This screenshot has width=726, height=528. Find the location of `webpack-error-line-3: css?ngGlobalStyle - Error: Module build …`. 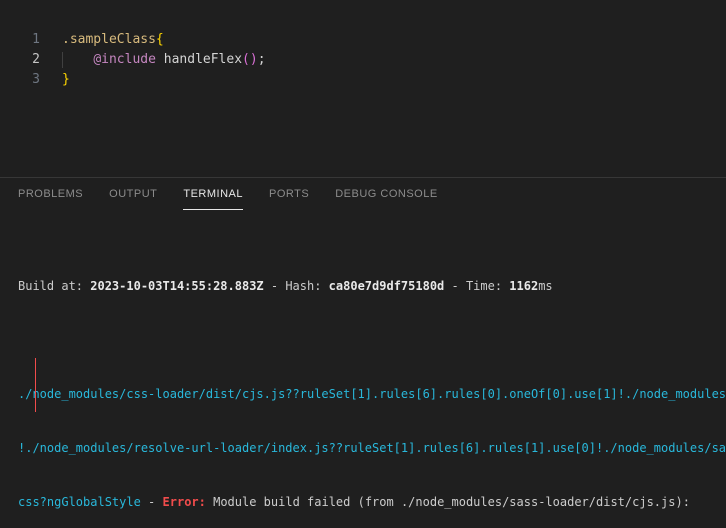

webpack-error-line-3: css?ngGlobalStyle - Error: Module build … is located at coordinates (372, 502).